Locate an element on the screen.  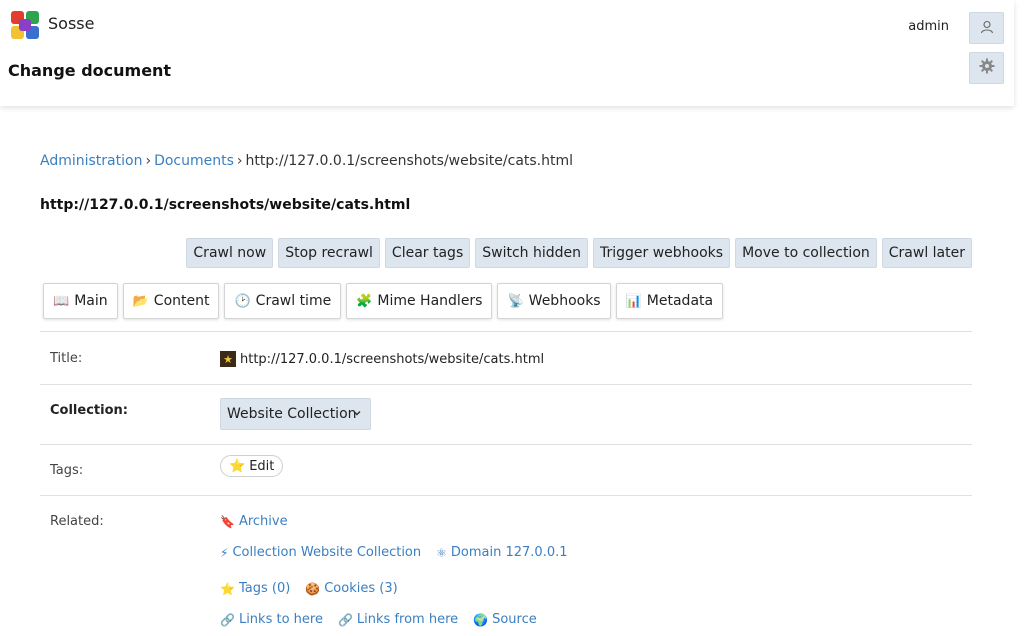
links-to-here-link: 🔗 Links to here is located at coordinates (271, 619).